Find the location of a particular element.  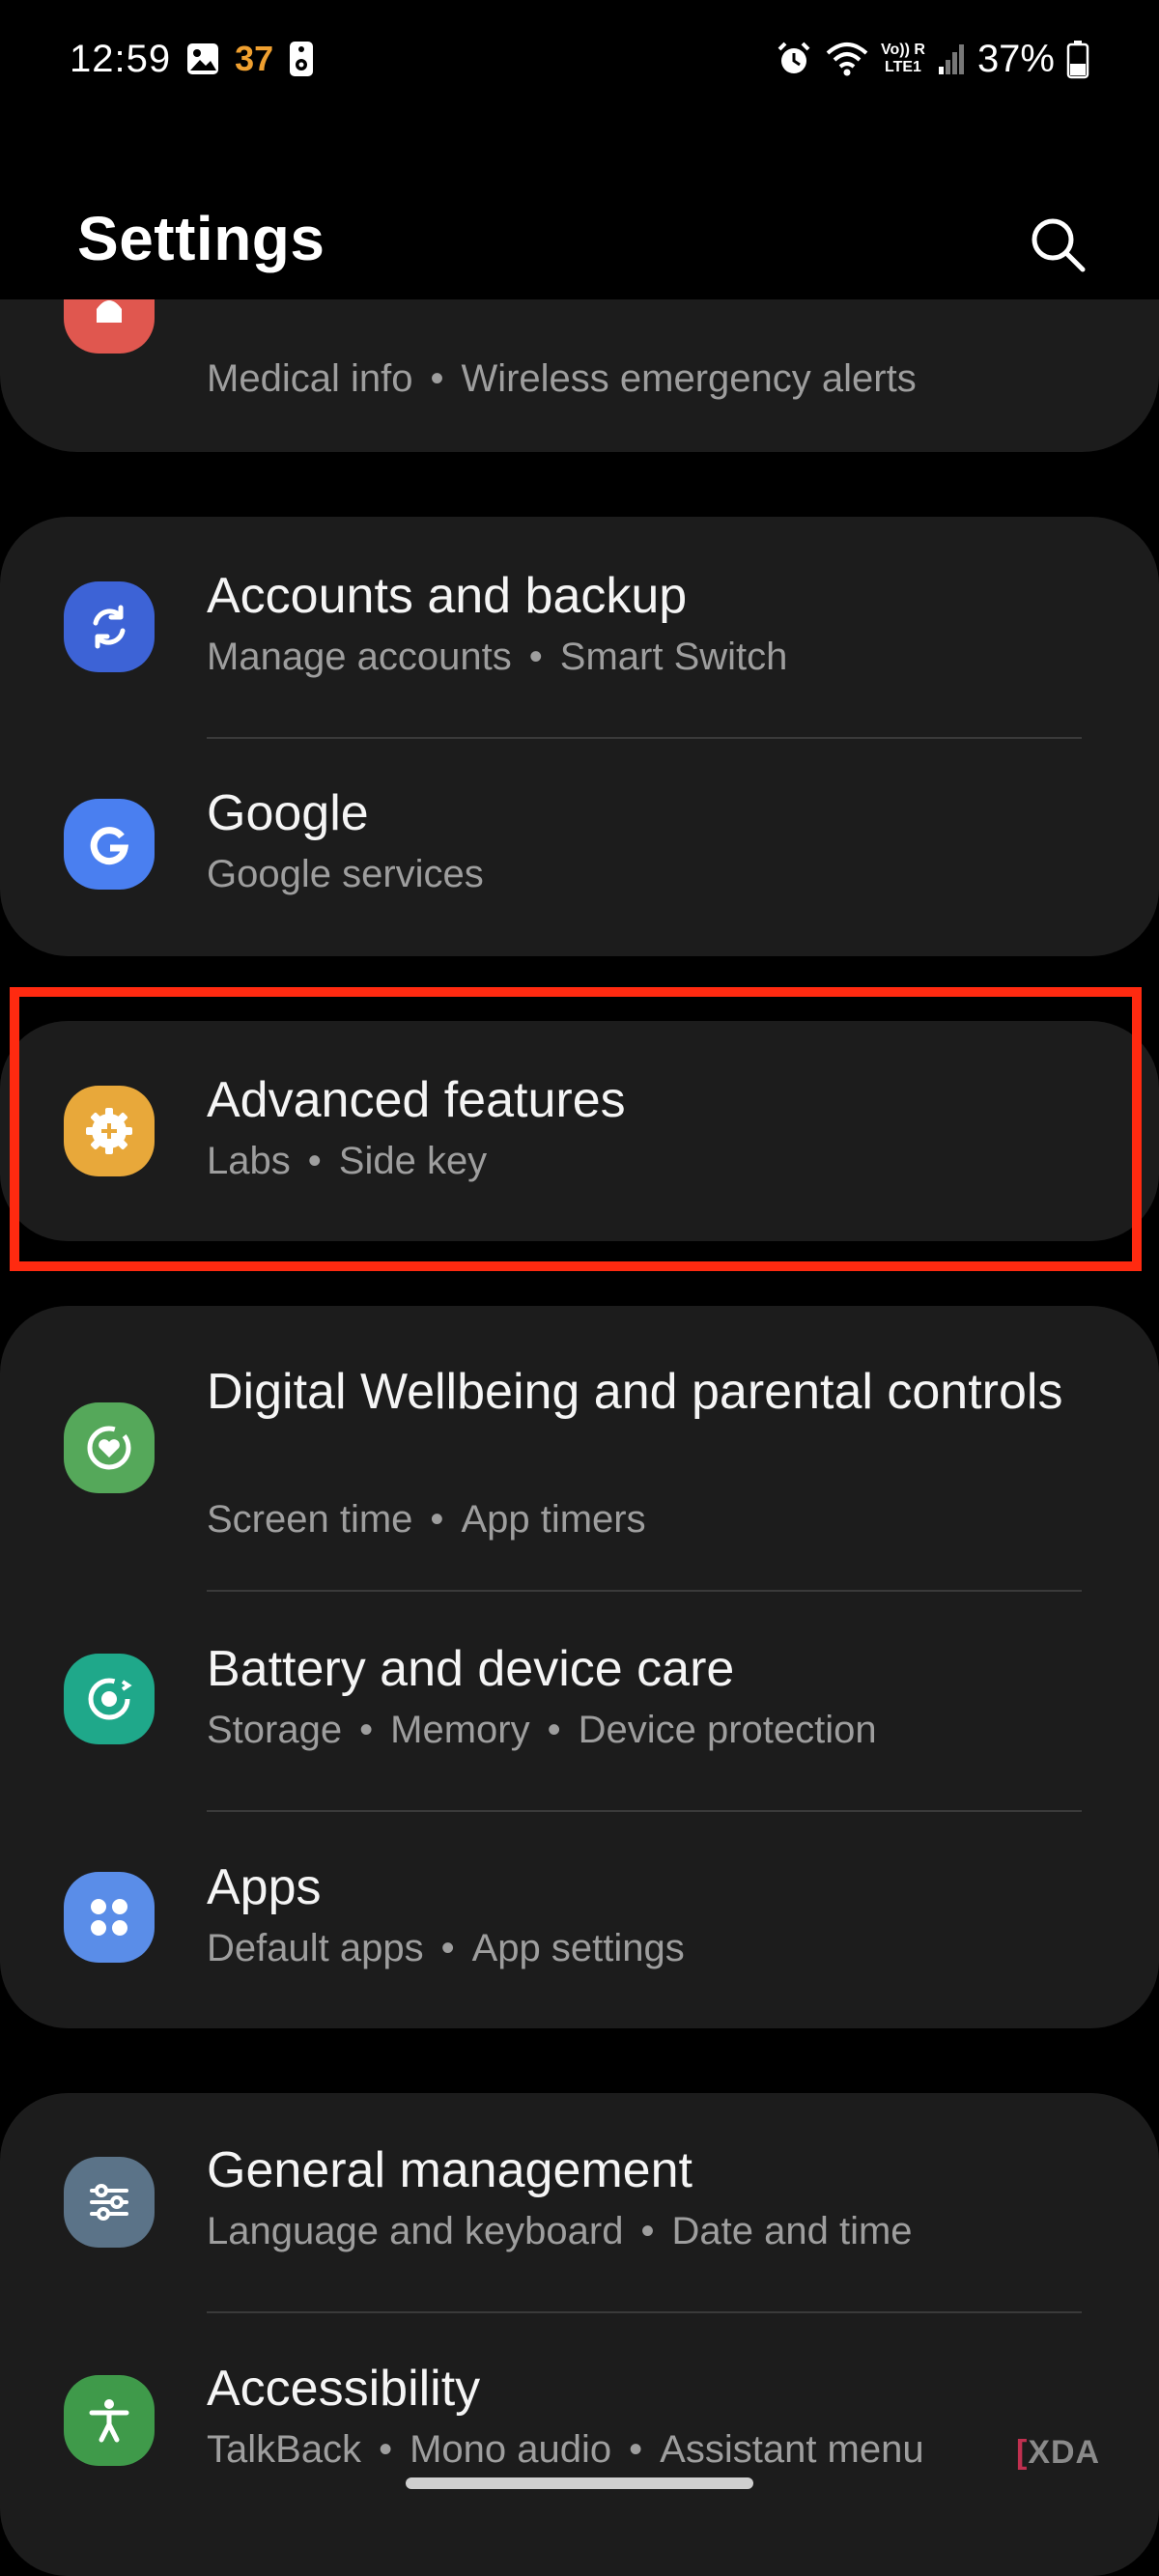

general-subtitle: Language and keyboard • Date and time is located at coordinates (560, 2231).